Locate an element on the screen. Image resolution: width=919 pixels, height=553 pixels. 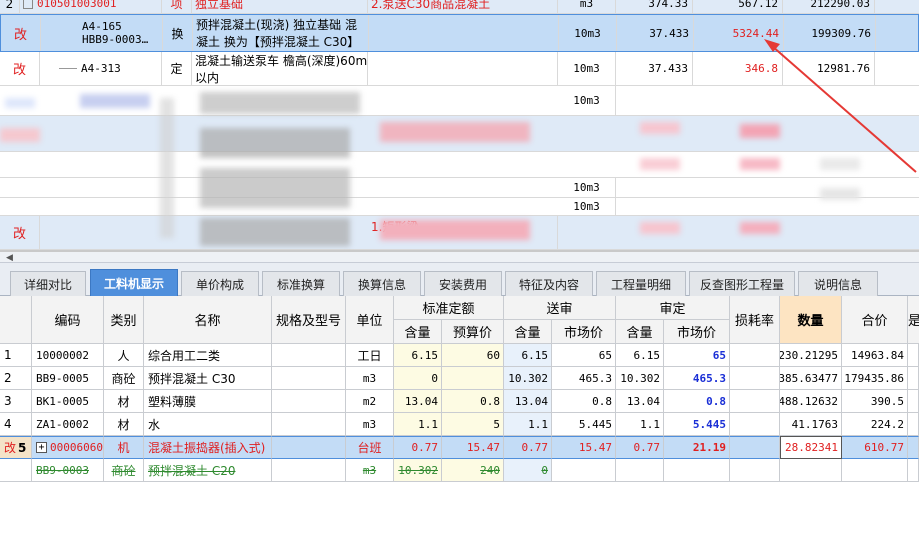
pane-splitter: ◀ is located at coordinates (459, 257).